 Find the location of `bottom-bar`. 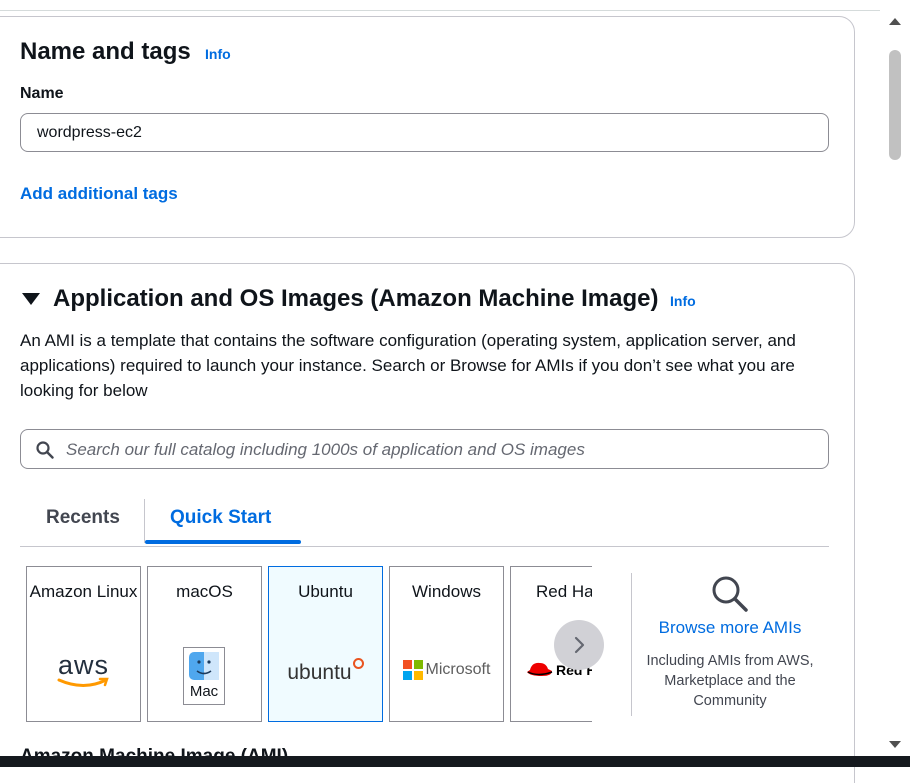

bottom-bar is located at coordinates (455, 761).